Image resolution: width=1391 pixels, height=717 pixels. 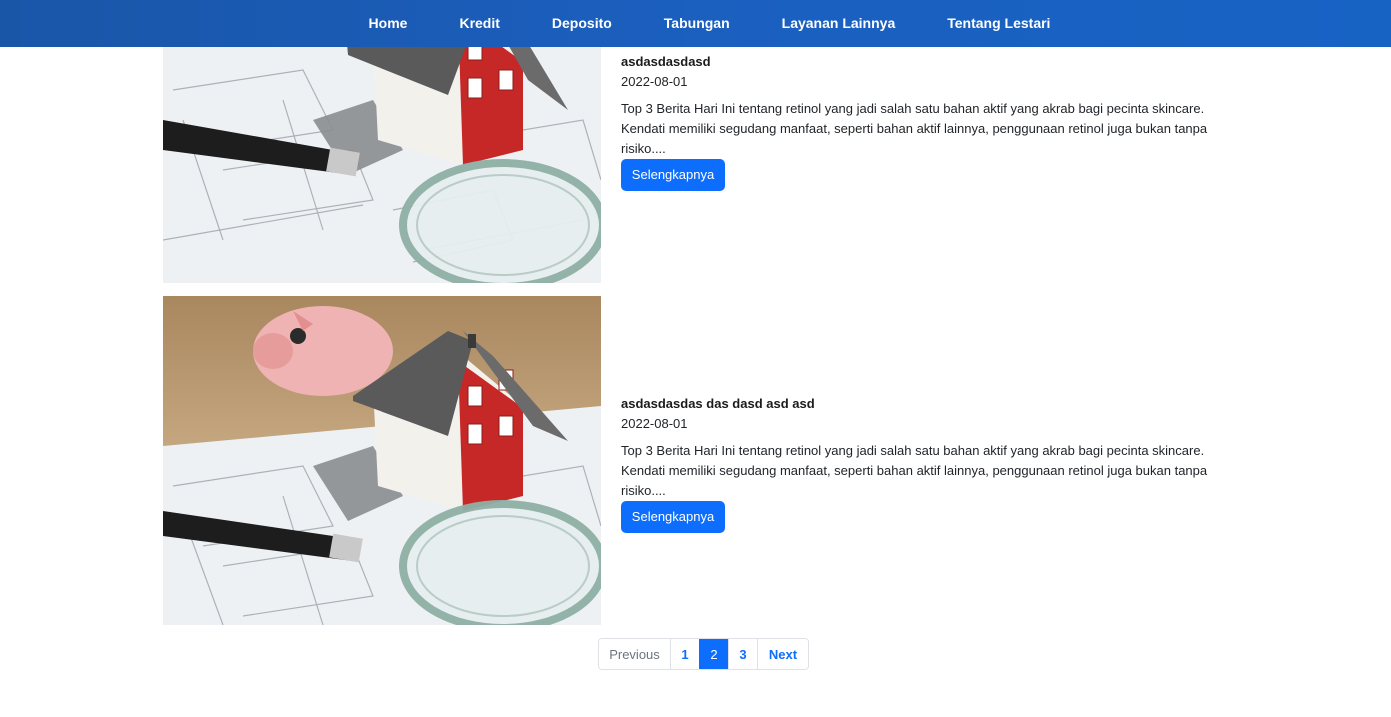 What do you see at coordinates (998, 23) in the screenshot?
I see `nav-tentang-lestari: Tentang Lestari` at bounding box center [998, 23].